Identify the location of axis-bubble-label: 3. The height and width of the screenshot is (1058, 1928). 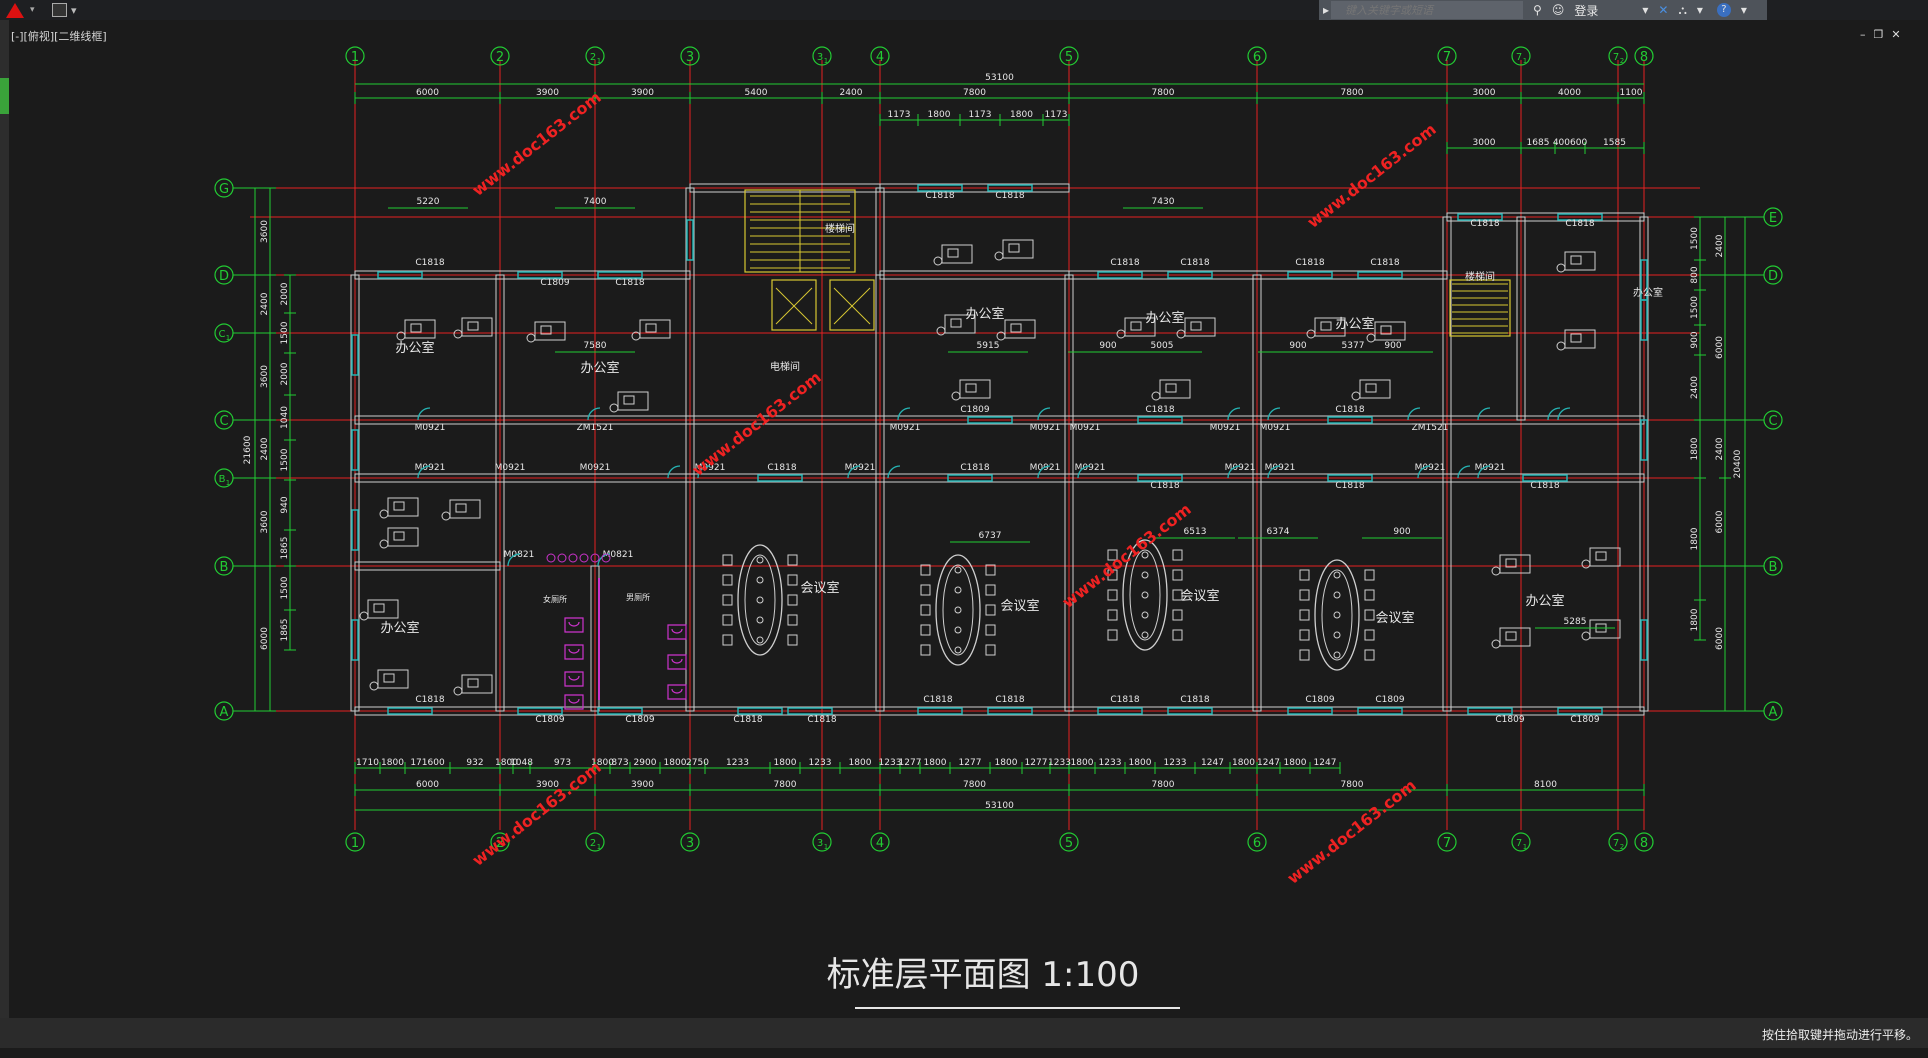
(820, 57).